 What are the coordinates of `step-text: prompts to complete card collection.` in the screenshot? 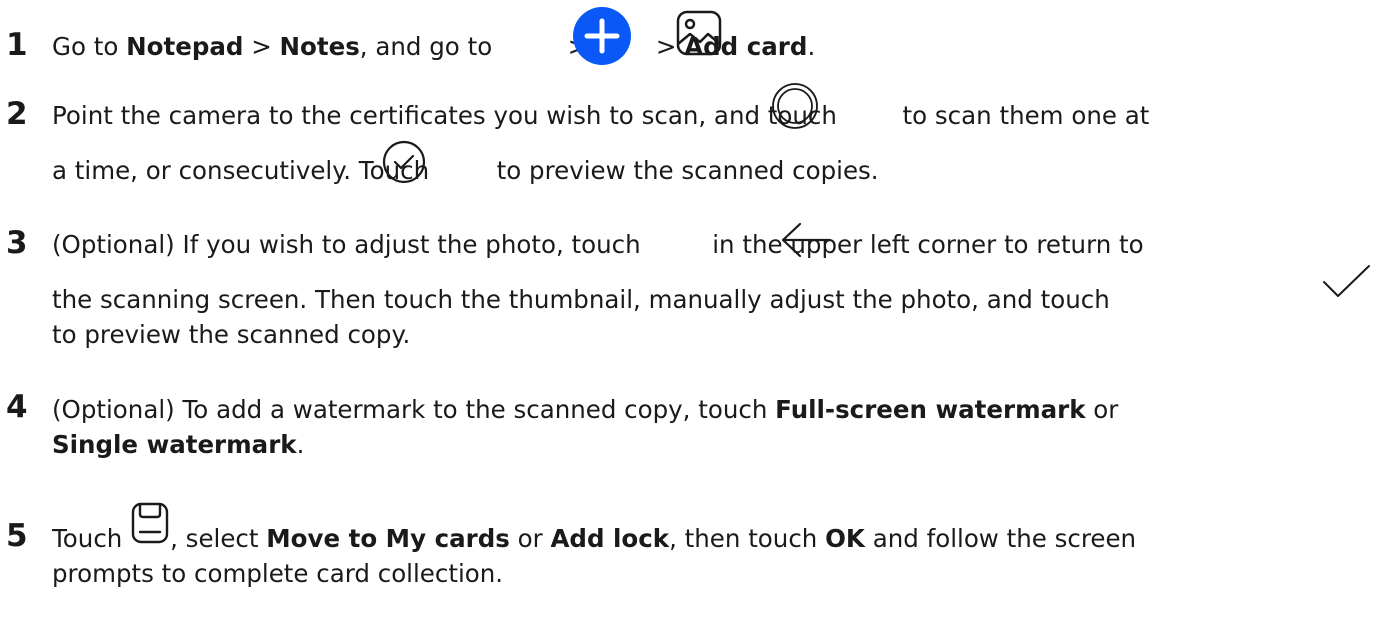 It's located at (278, 573).